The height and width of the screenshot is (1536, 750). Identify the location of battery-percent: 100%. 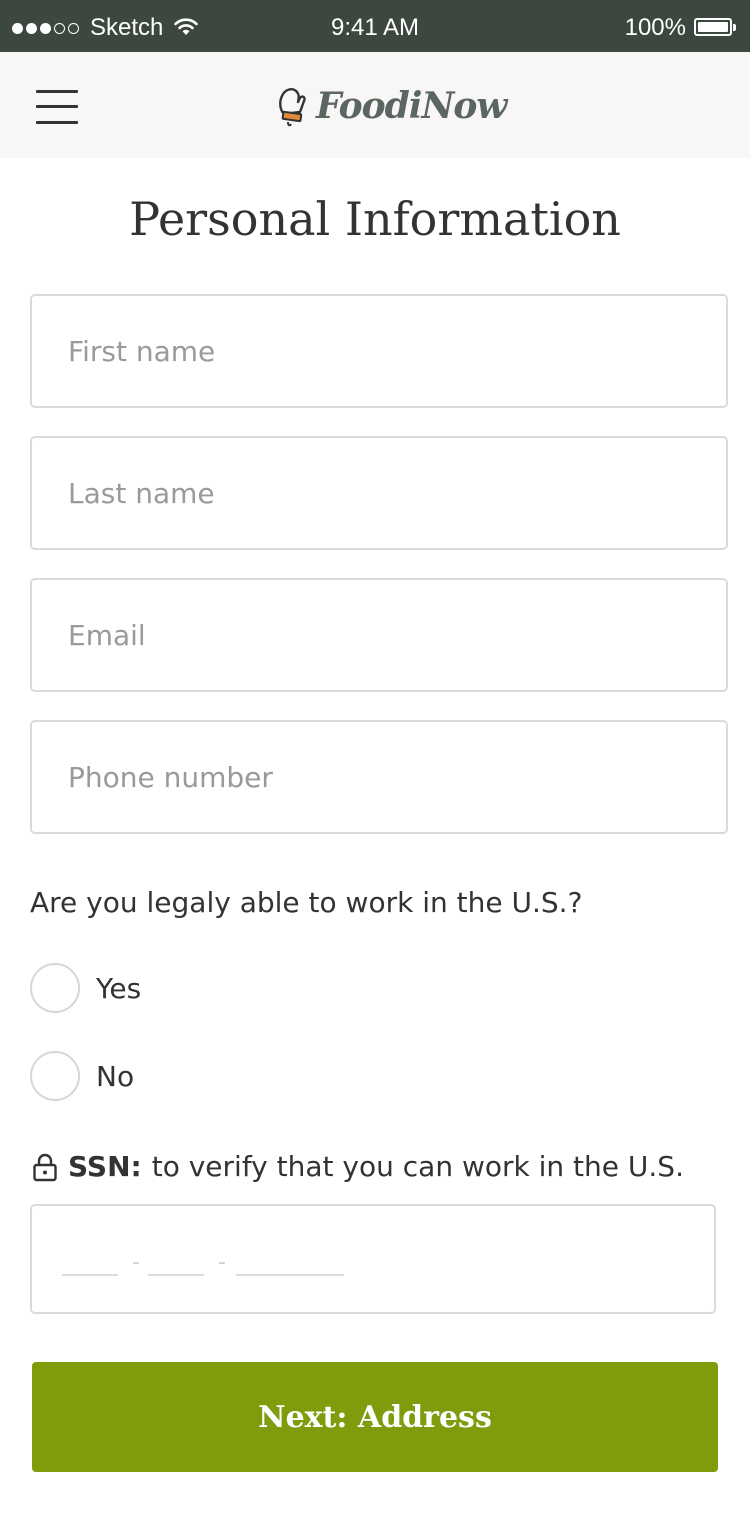
(655, 27).